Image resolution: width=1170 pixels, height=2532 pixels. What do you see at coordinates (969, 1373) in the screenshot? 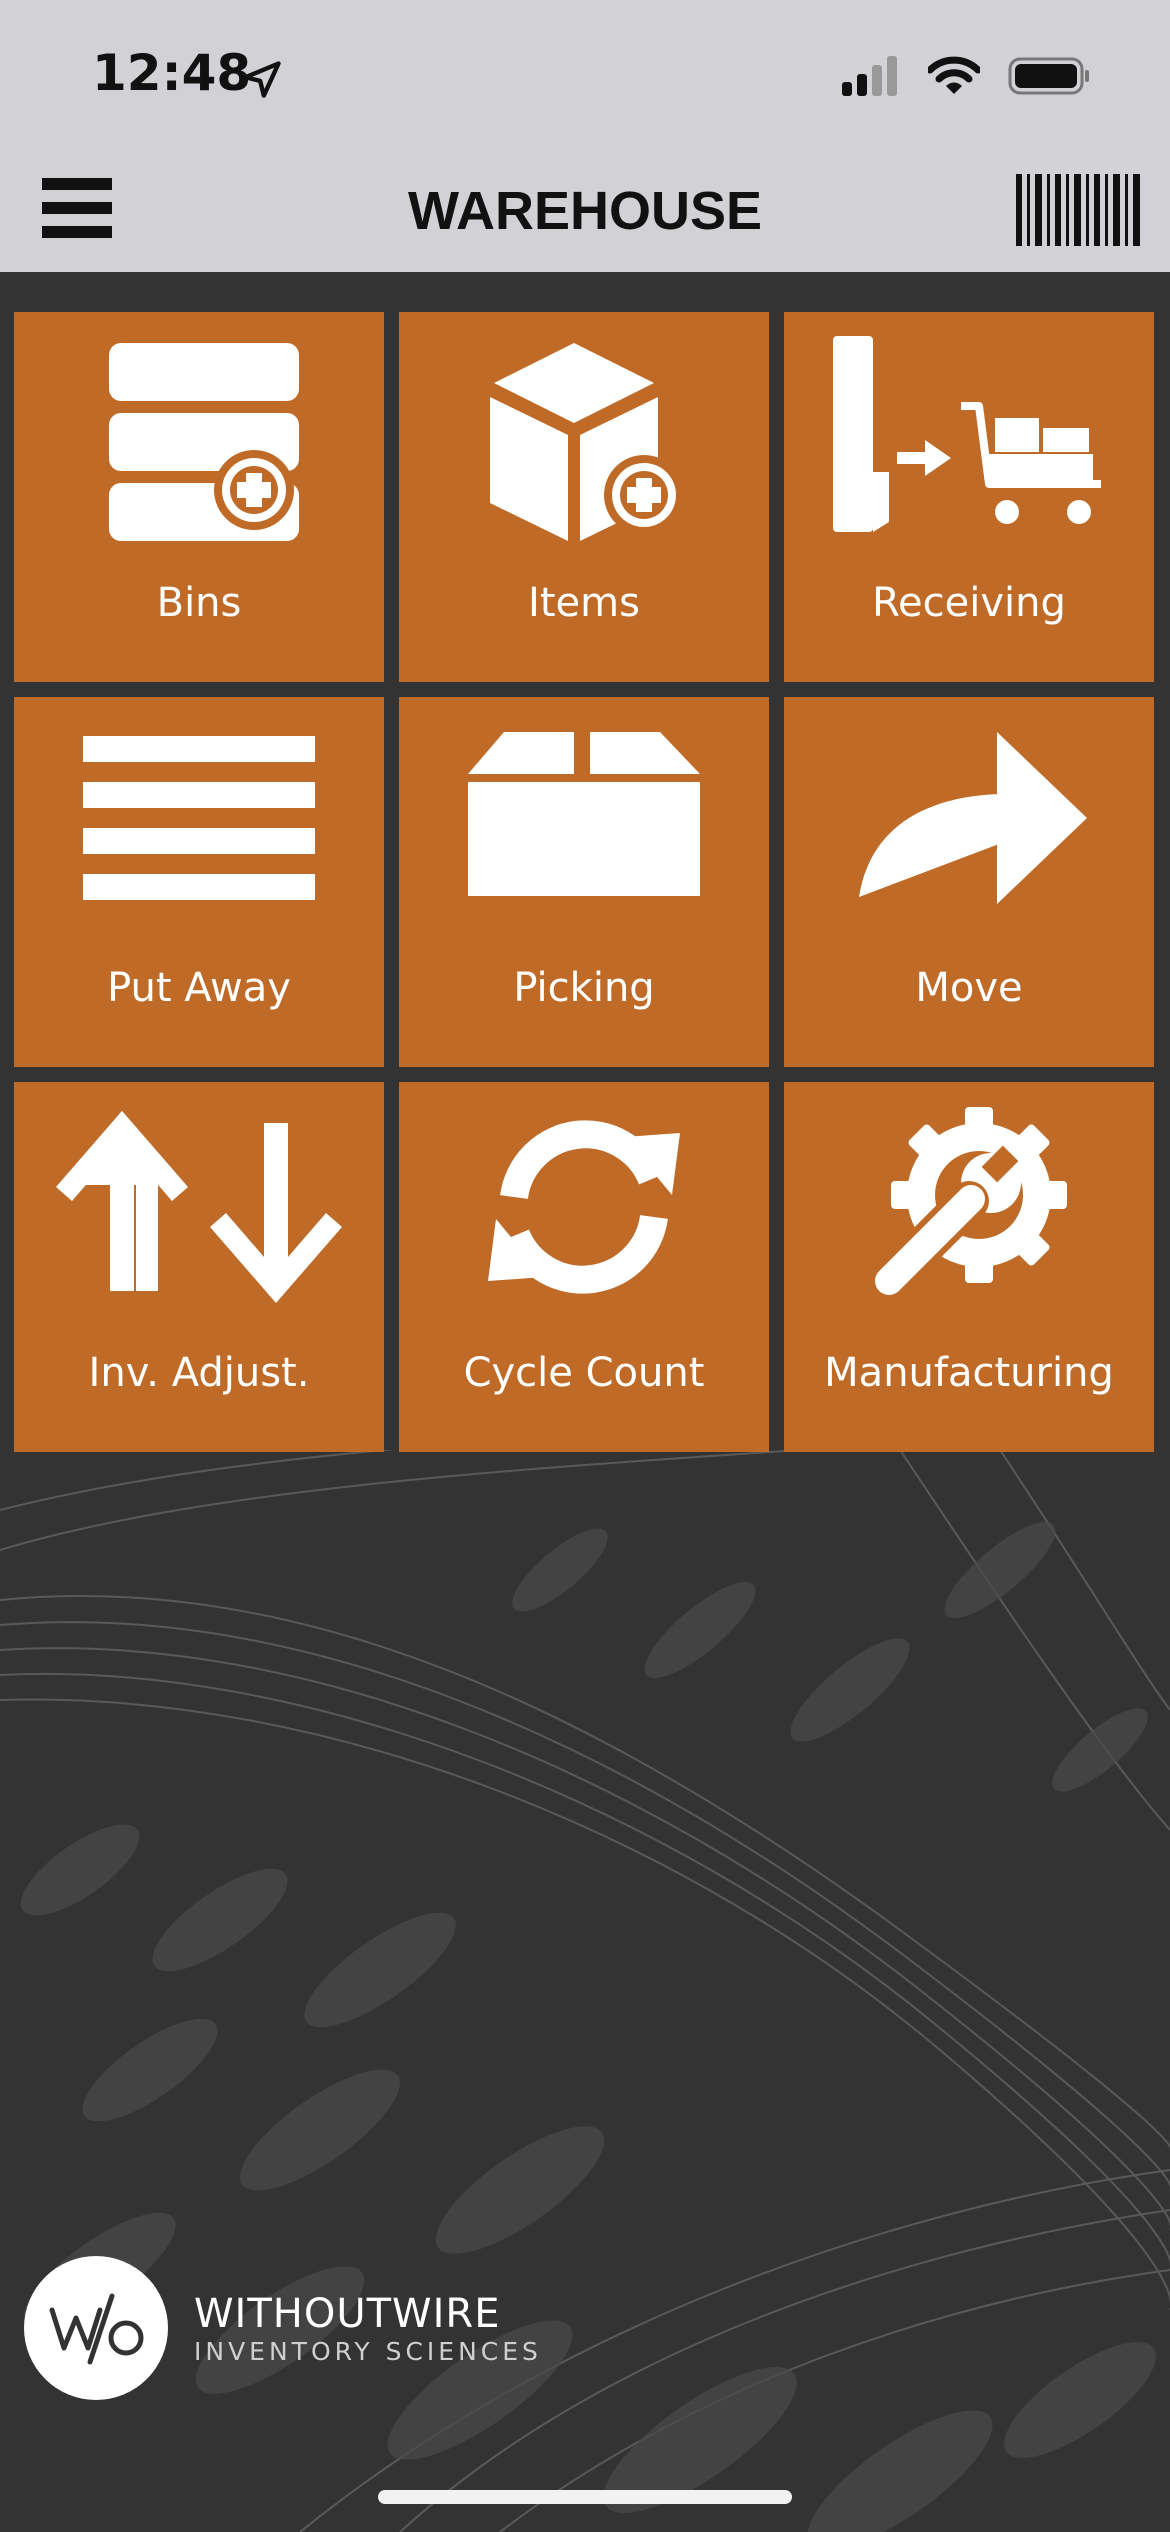
I see `tile-label: Manufacturing` at bounding box center [969, 1373].